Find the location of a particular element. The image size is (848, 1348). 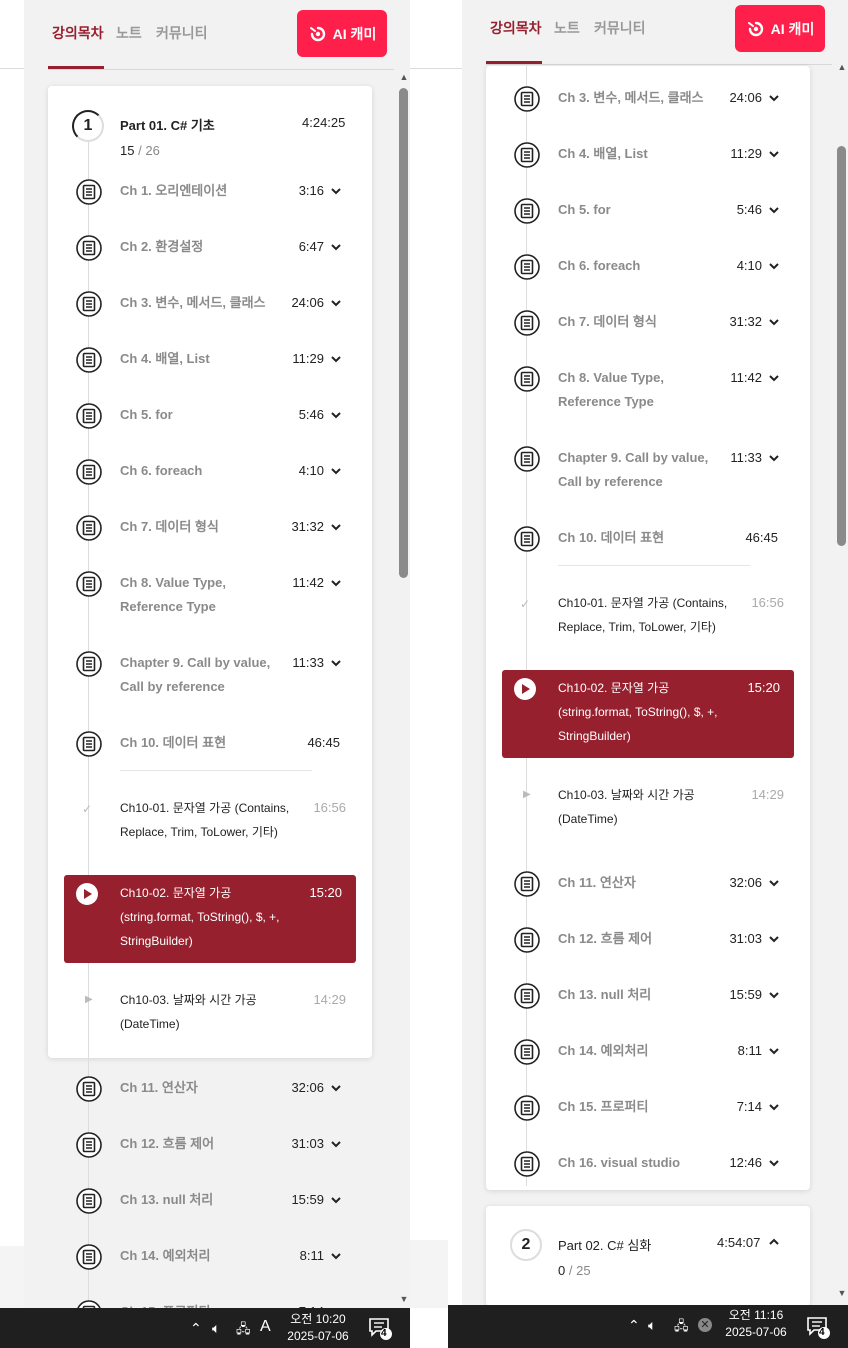

part-2-title: Part 02. C# 심화 is located at coordinates (604, 1244).